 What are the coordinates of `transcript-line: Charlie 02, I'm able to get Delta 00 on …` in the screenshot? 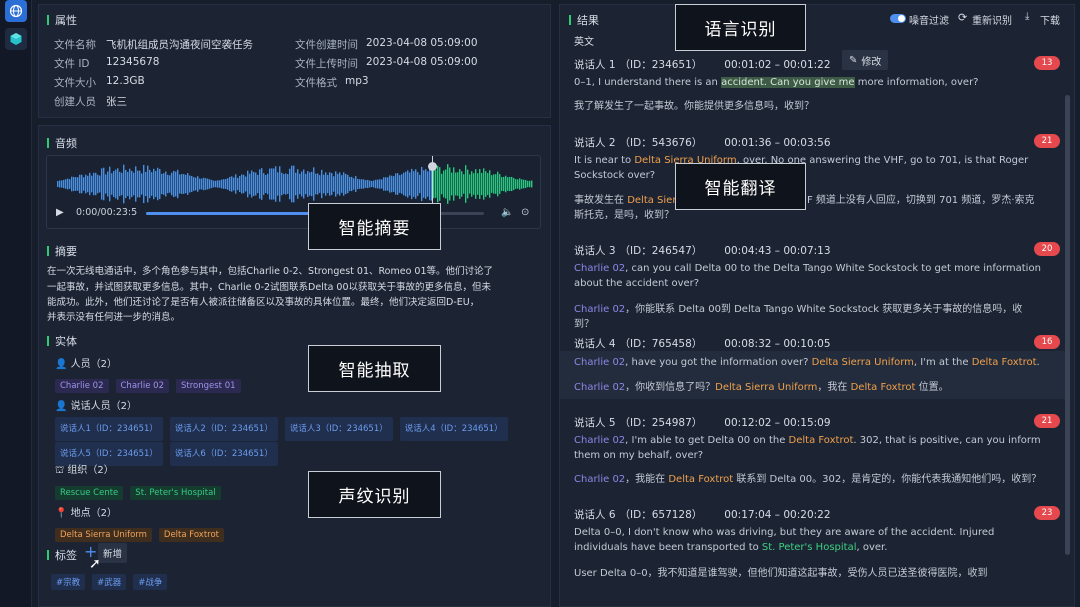 It's located at (808, 448).